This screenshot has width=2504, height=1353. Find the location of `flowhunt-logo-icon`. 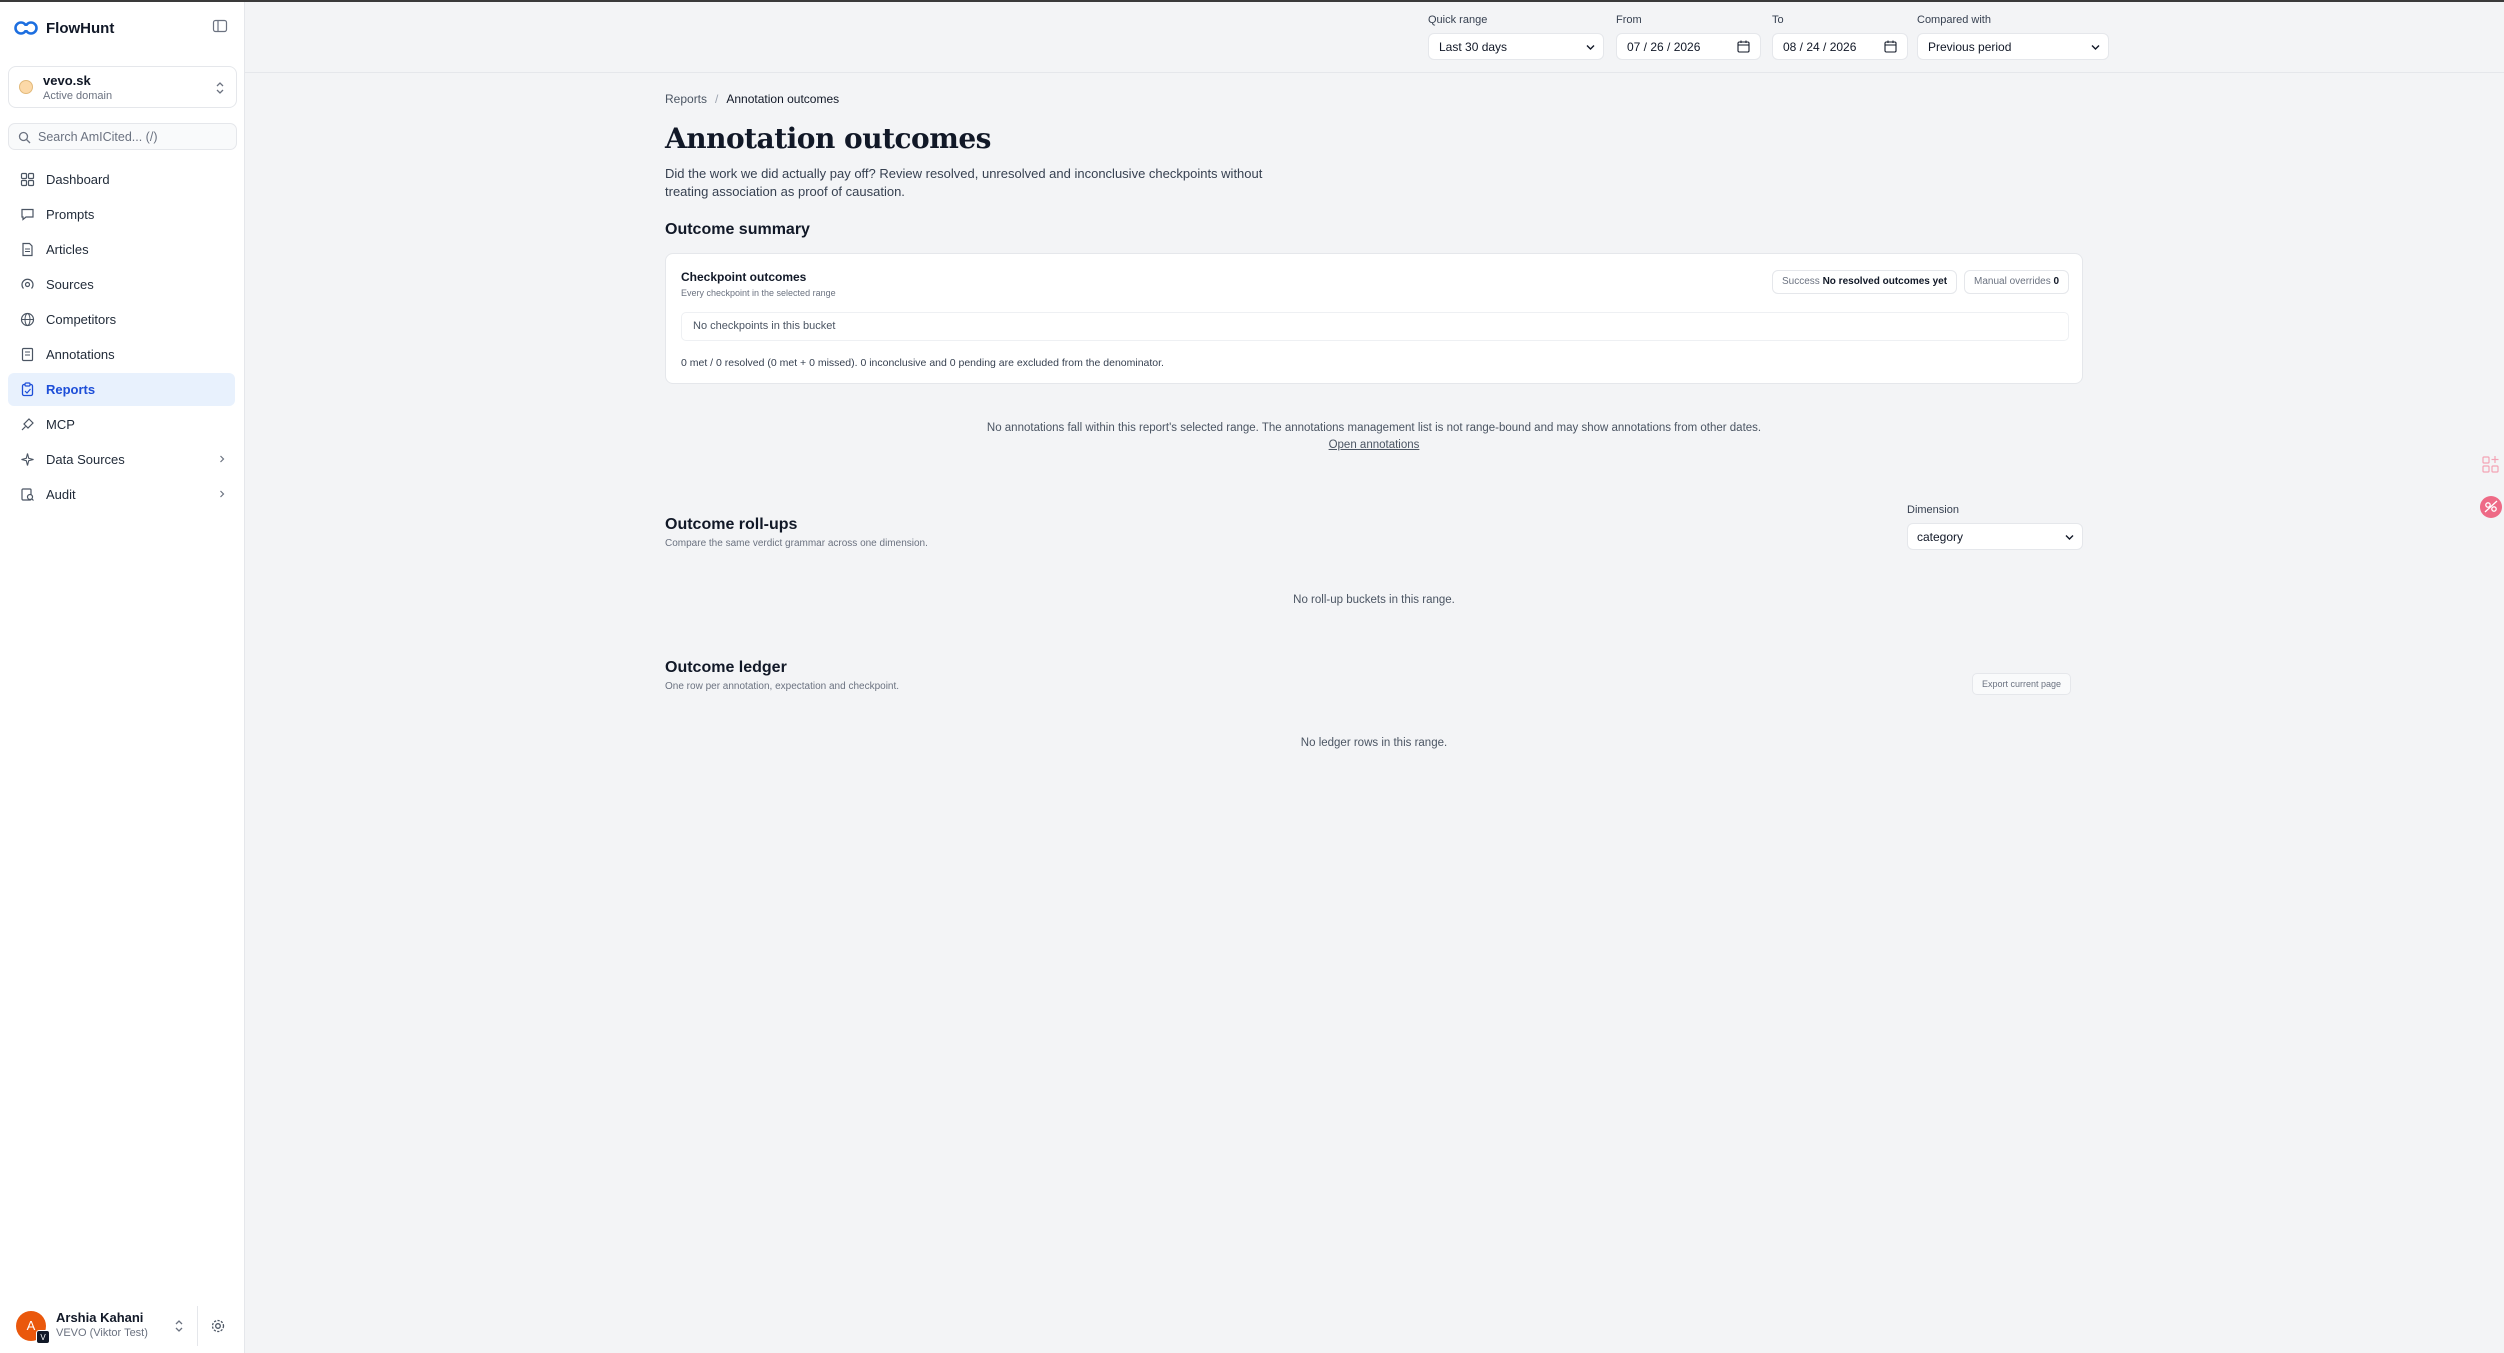

flowhunt-logo-icon is located at coordinates (26, 28).